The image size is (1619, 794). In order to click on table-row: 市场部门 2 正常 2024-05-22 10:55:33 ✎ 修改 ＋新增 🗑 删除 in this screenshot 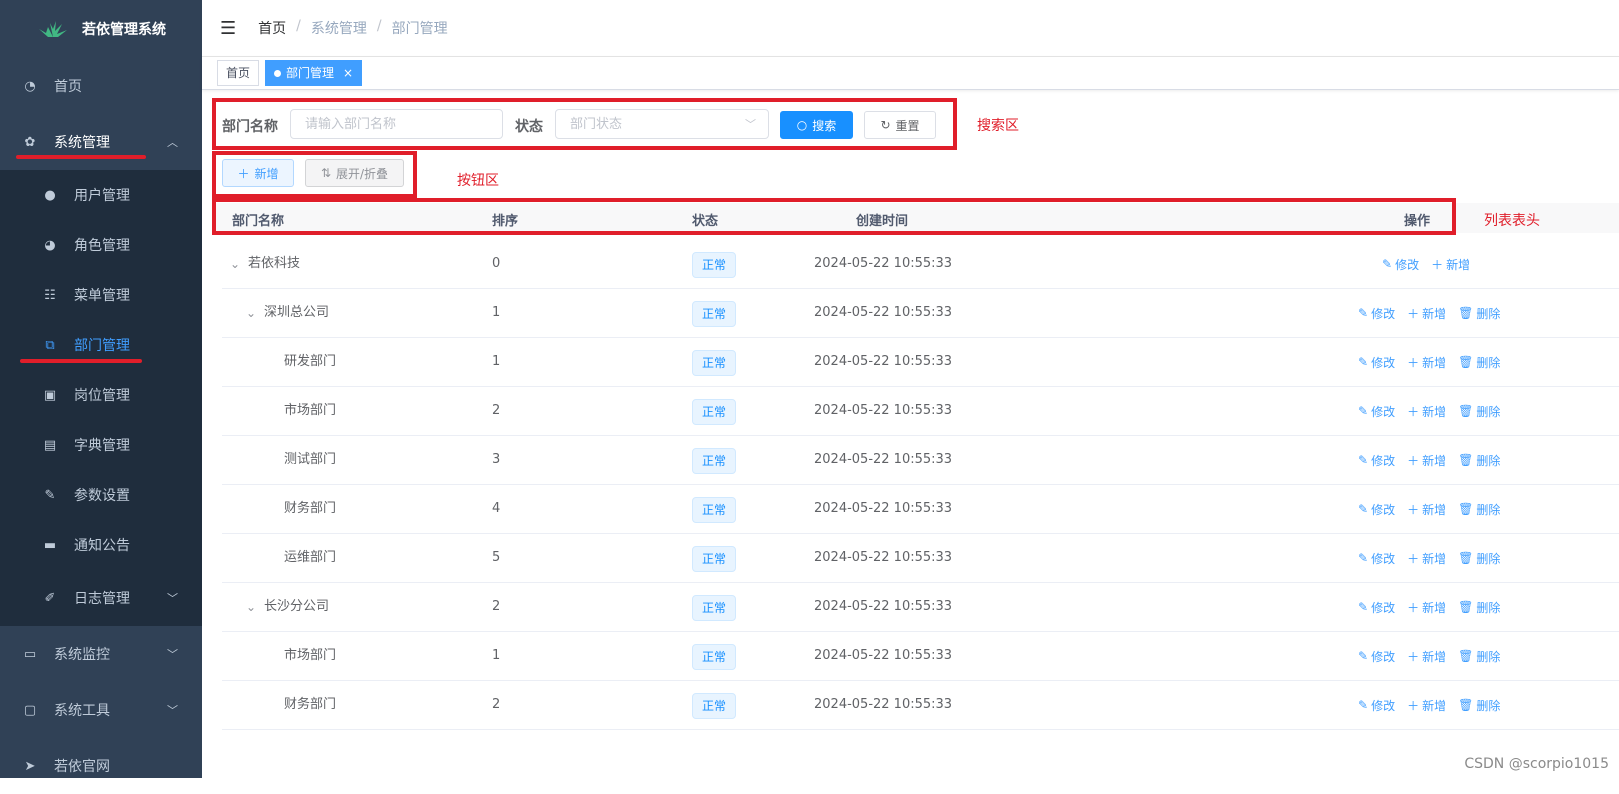, I will do `click(920, 411)`.